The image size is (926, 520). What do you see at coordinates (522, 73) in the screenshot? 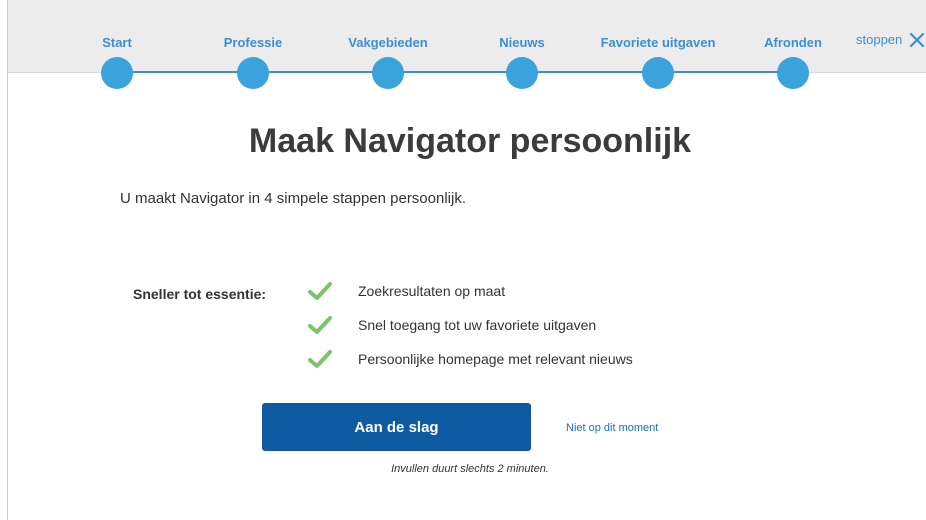
I see `step-dot-nieuws` at bounding box center [522, 73].